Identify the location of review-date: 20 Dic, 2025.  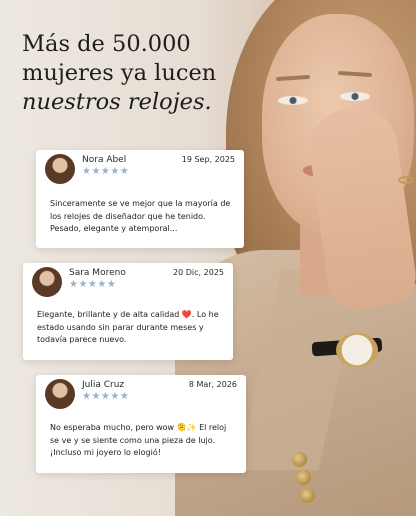
(198, 272).